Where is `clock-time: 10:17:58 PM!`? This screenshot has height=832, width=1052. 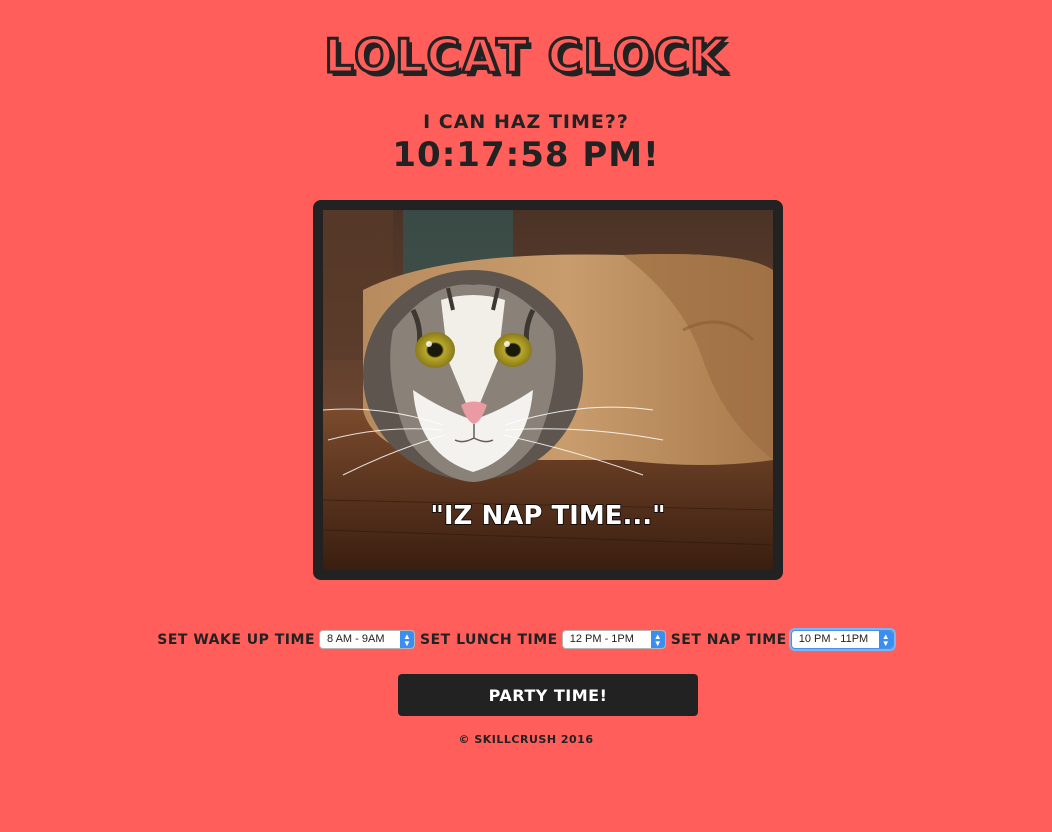 clock-time: 10:17:58 PM! is located at coordinates (526, 155).